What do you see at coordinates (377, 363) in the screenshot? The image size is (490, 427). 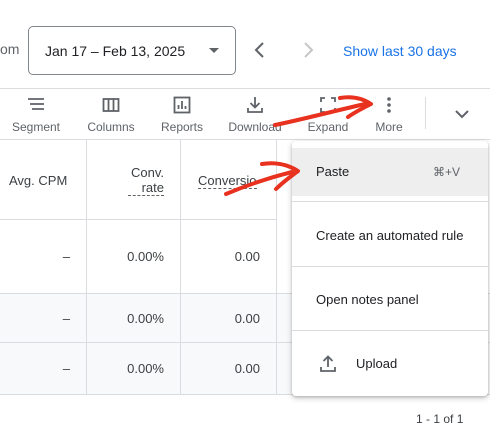 I see `menu-item-label: Upload` at bounding box center [377, 363].